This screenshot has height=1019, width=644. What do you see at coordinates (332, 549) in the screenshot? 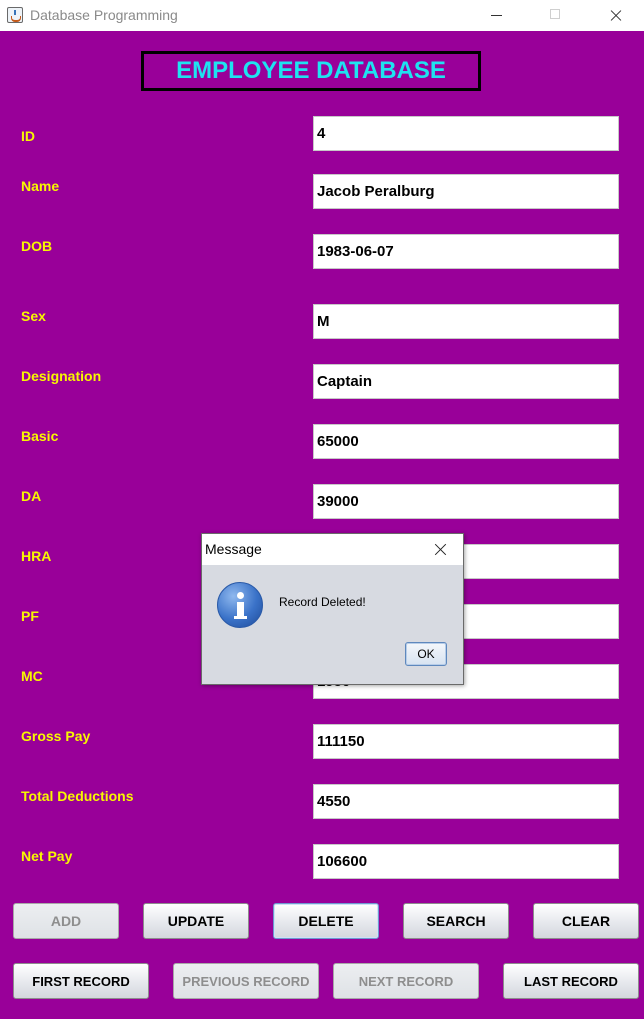
I see `dialog-titlebar: Message` at bounding box center [332, 549].